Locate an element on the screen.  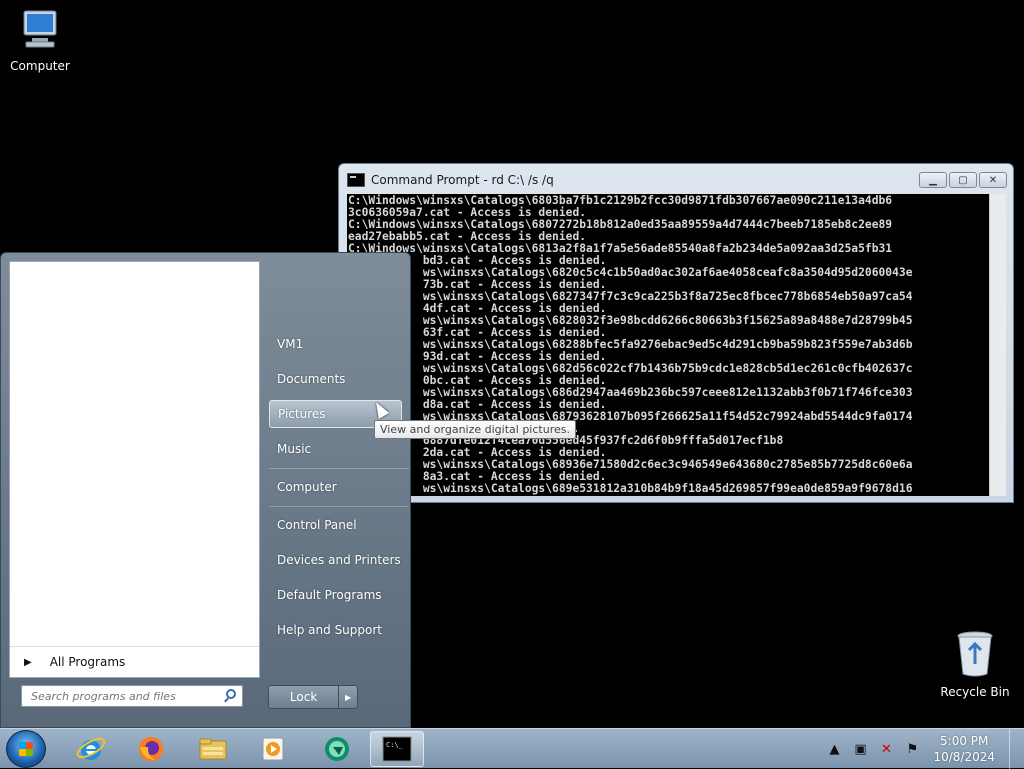
media-player-icon is located at coordinates (273, 749).